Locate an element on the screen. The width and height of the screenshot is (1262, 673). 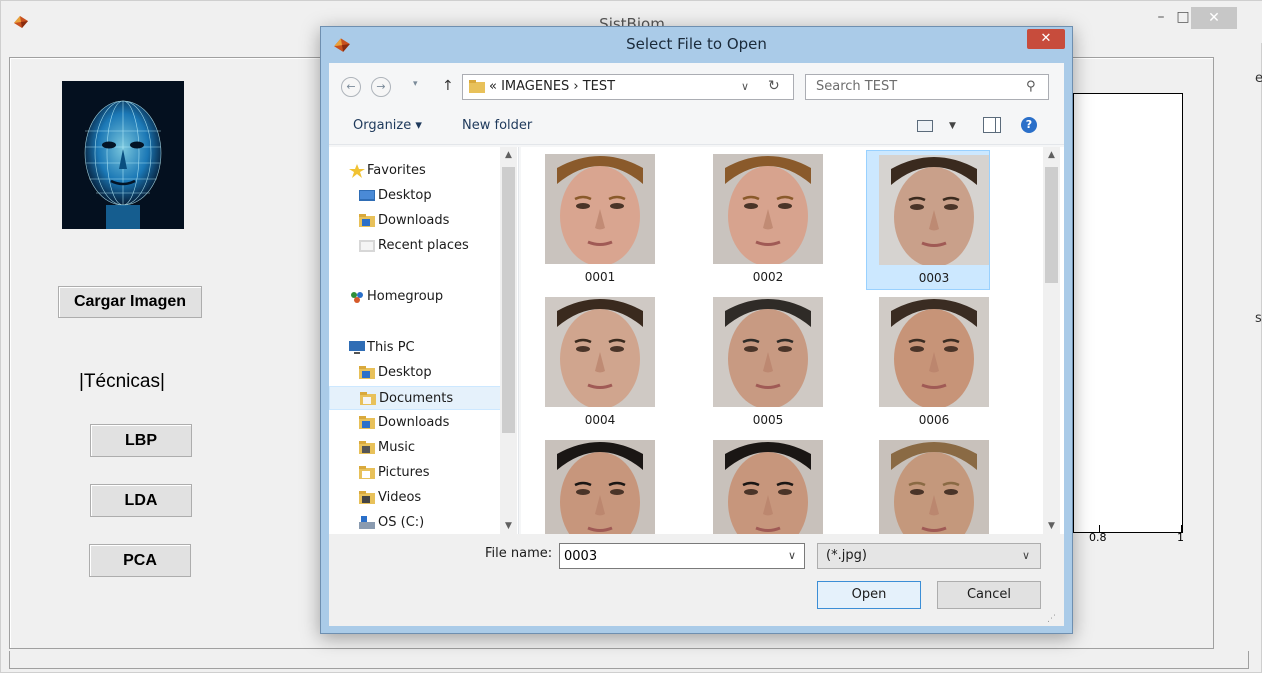
resize-grip: ⋰ is located at coordinates (1051, 619).